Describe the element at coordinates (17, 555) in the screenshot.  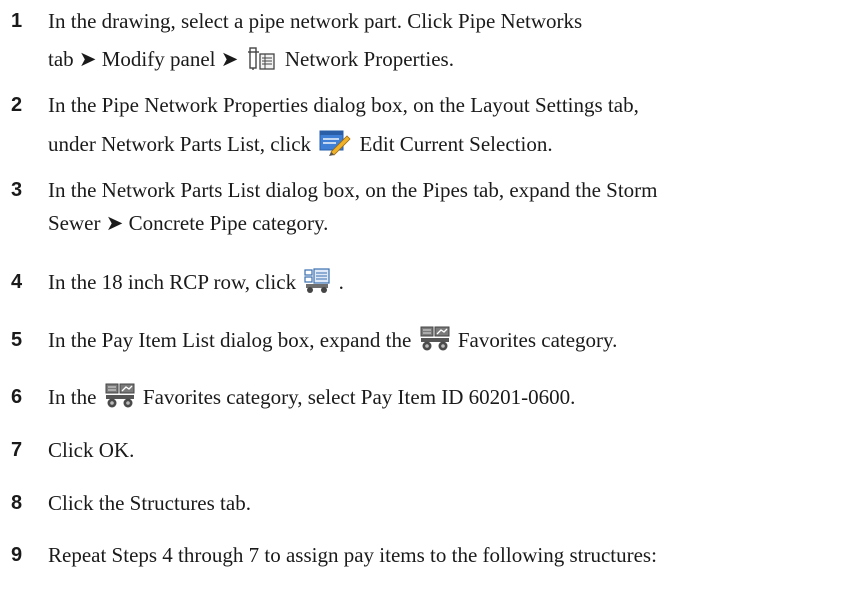
I see `step-number: 9` at that location.